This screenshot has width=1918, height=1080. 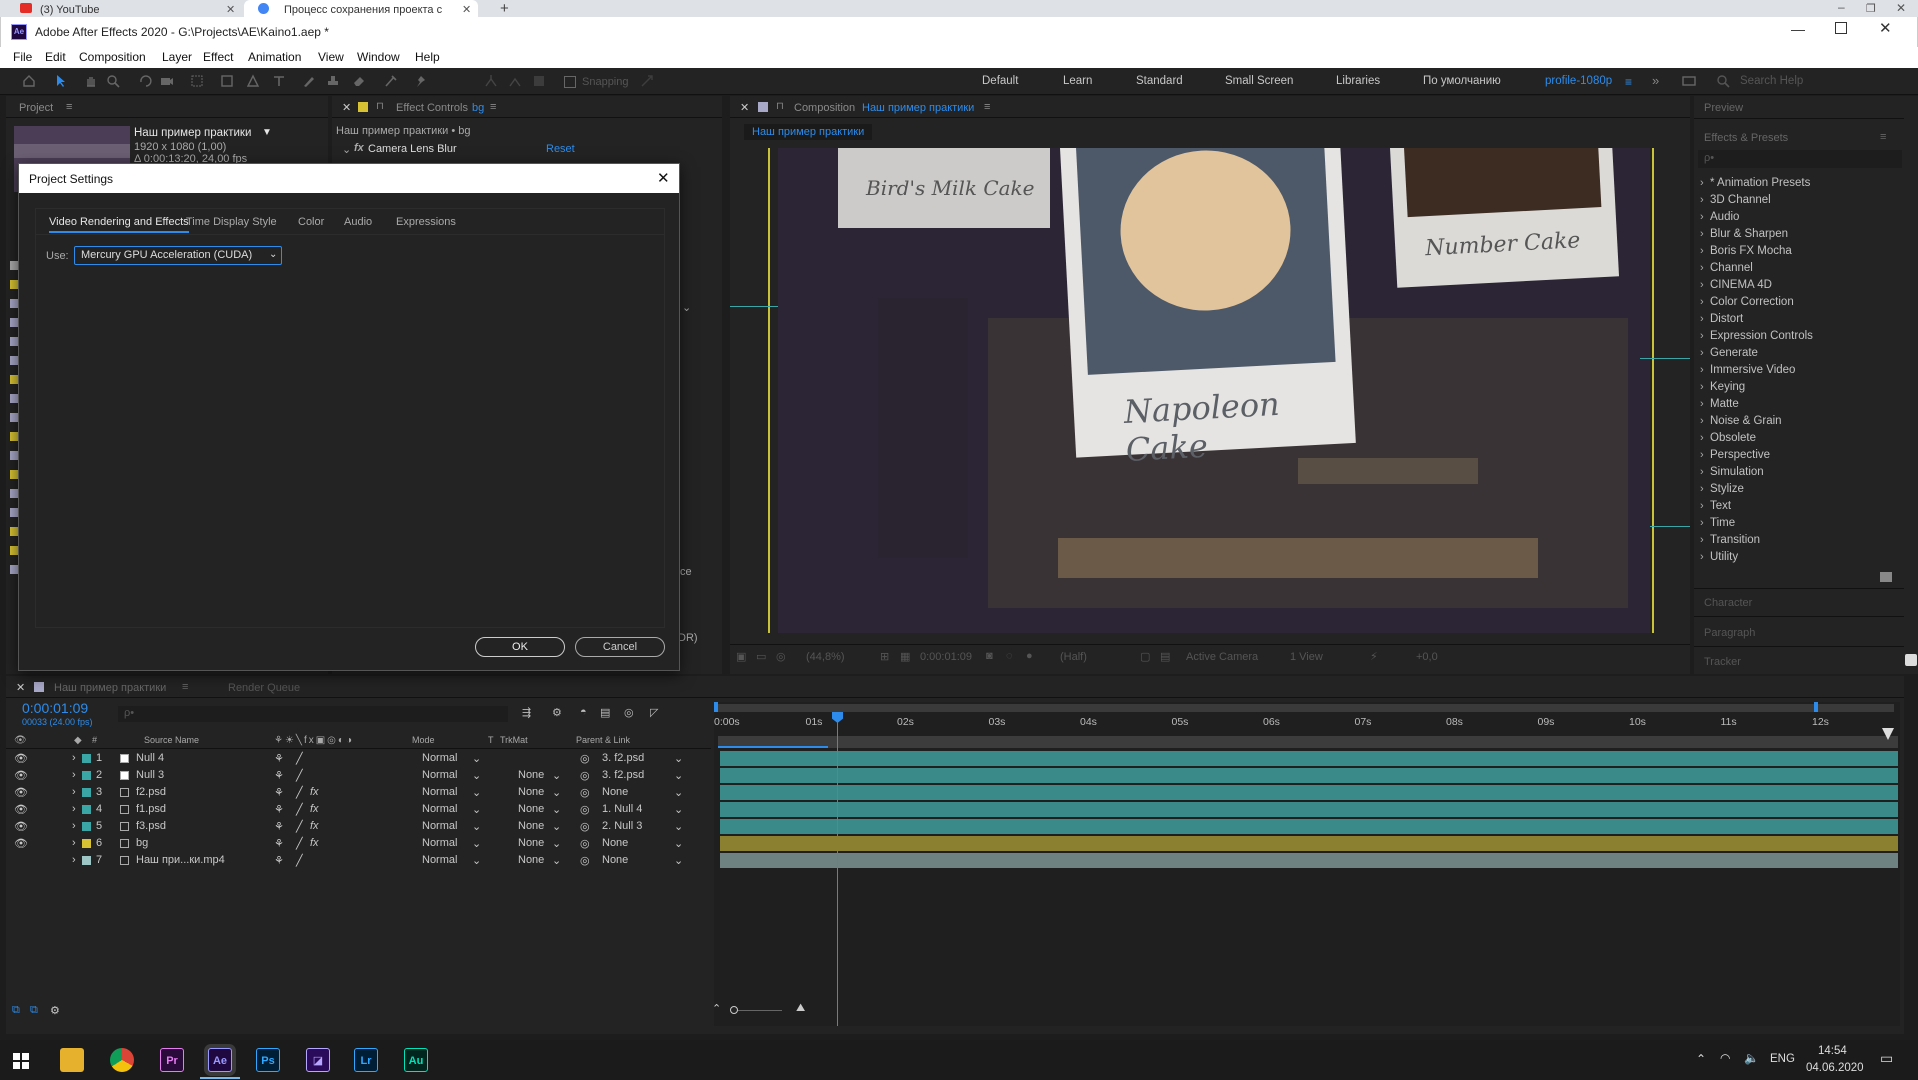 What do you see at coordinates (1800, 184) in the screenshot?
I see `effects-category-item: › * Animation Presets` at bounding box center [1800, 184].